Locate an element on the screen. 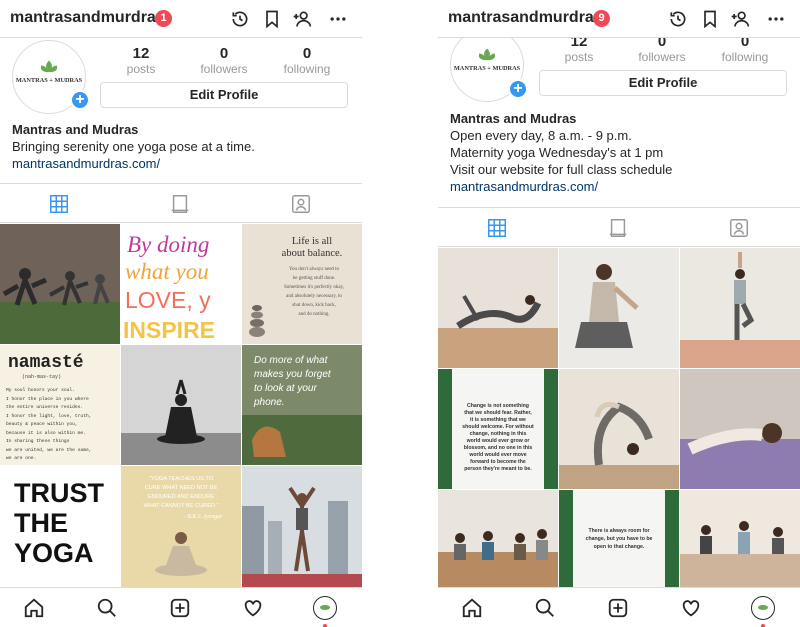 This screenshot has width=800, height=627. svg-text: to look at your is located at coordinates (285, 388).